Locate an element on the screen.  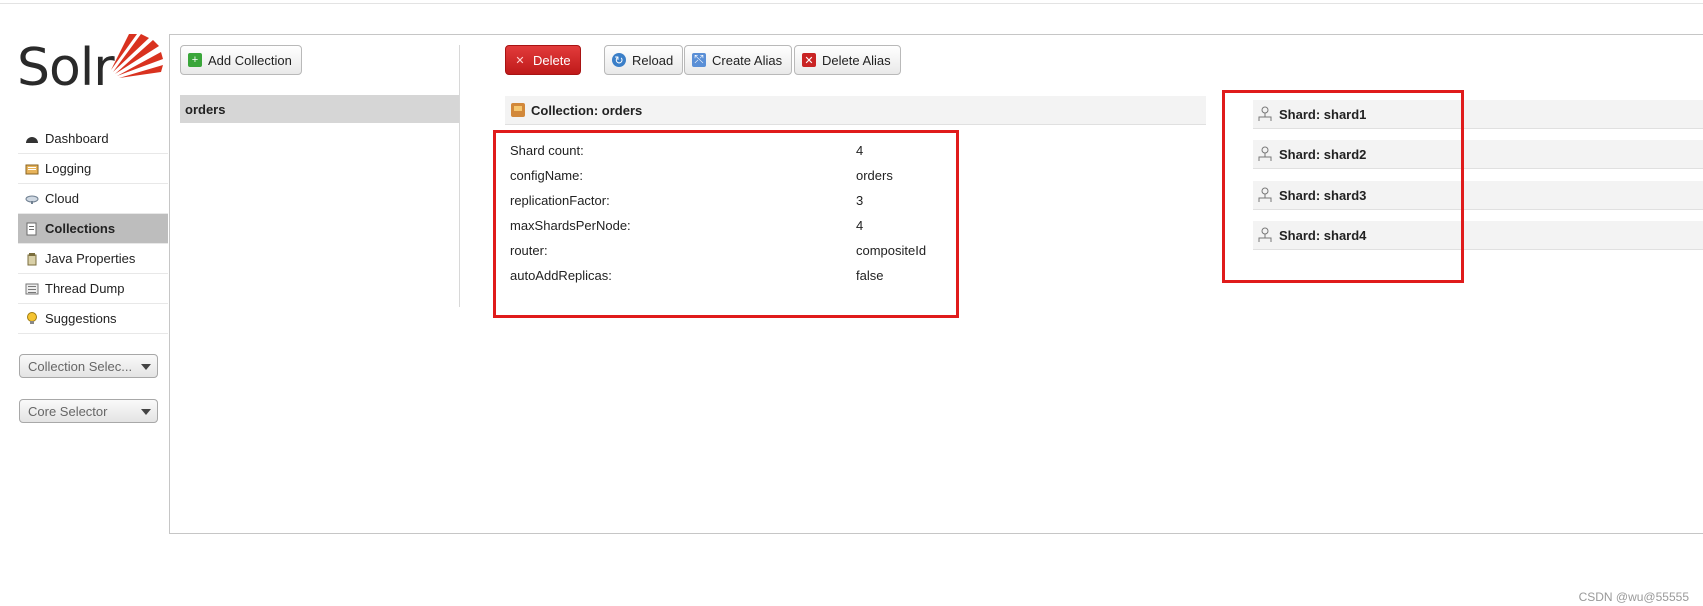
shard-row-shard4: Shard: shard4 is located at coordinates (1478, 235).